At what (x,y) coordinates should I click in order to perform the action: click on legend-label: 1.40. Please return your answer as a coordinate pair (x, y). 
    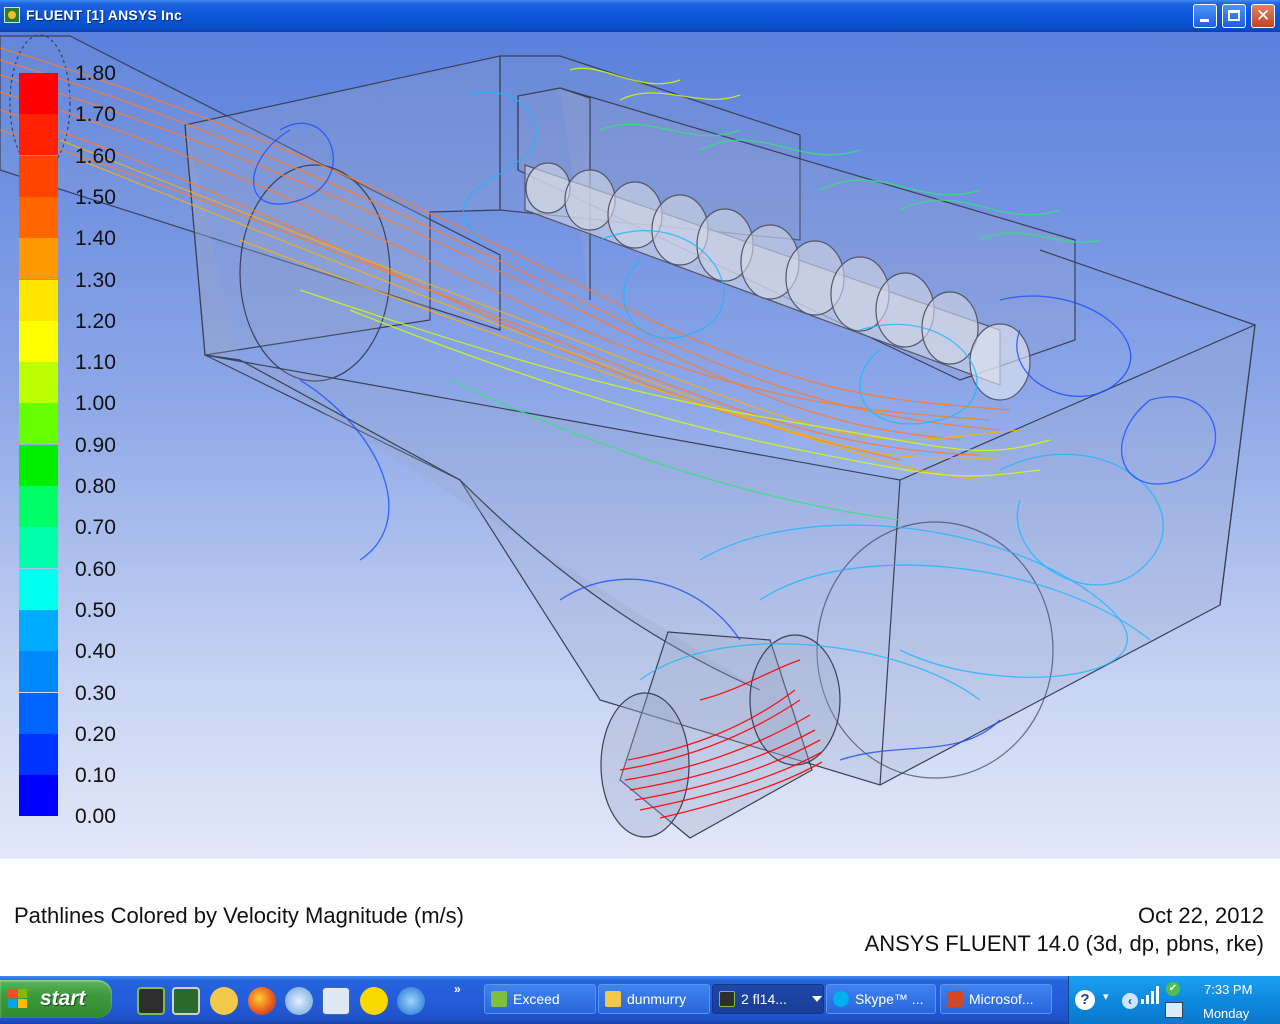
    Looking at the image, I should click on (95, 239).